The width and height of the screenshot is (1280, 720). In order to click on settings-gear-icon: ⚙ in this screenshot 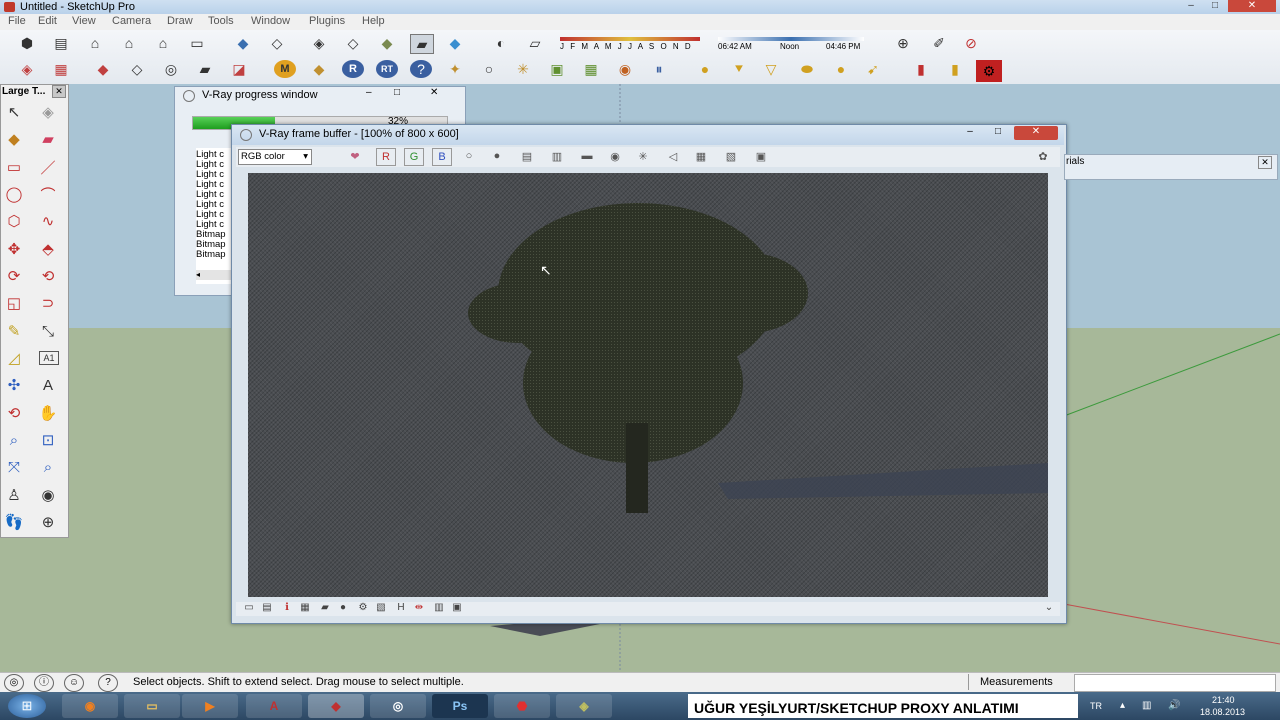, I will do `click(989, 71)`.